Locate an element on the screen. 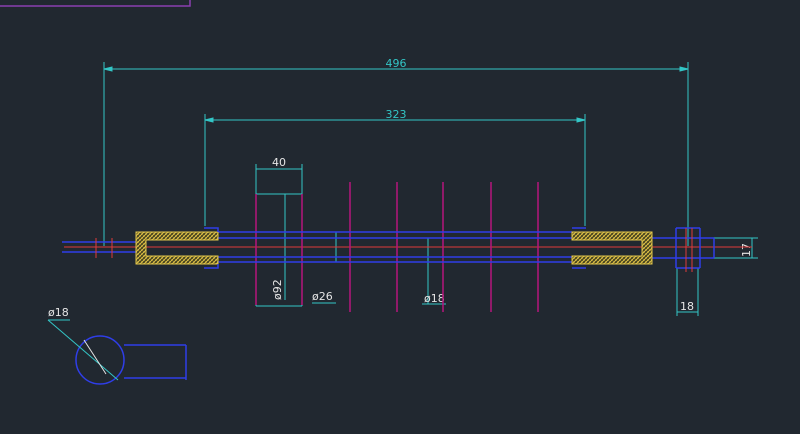 This screenshot has height=434, width=800. shed-spacing-label: 40 is located at coordinates (279, 162).